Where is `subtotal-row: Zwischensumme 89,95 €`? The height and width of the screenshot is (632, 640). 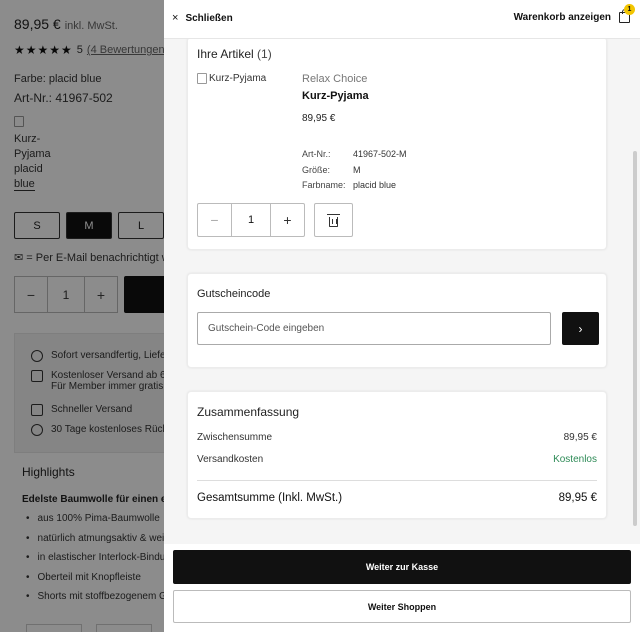 subtotal-row: Zwischensumme 89,95 € is located at coordinates (397, 437).